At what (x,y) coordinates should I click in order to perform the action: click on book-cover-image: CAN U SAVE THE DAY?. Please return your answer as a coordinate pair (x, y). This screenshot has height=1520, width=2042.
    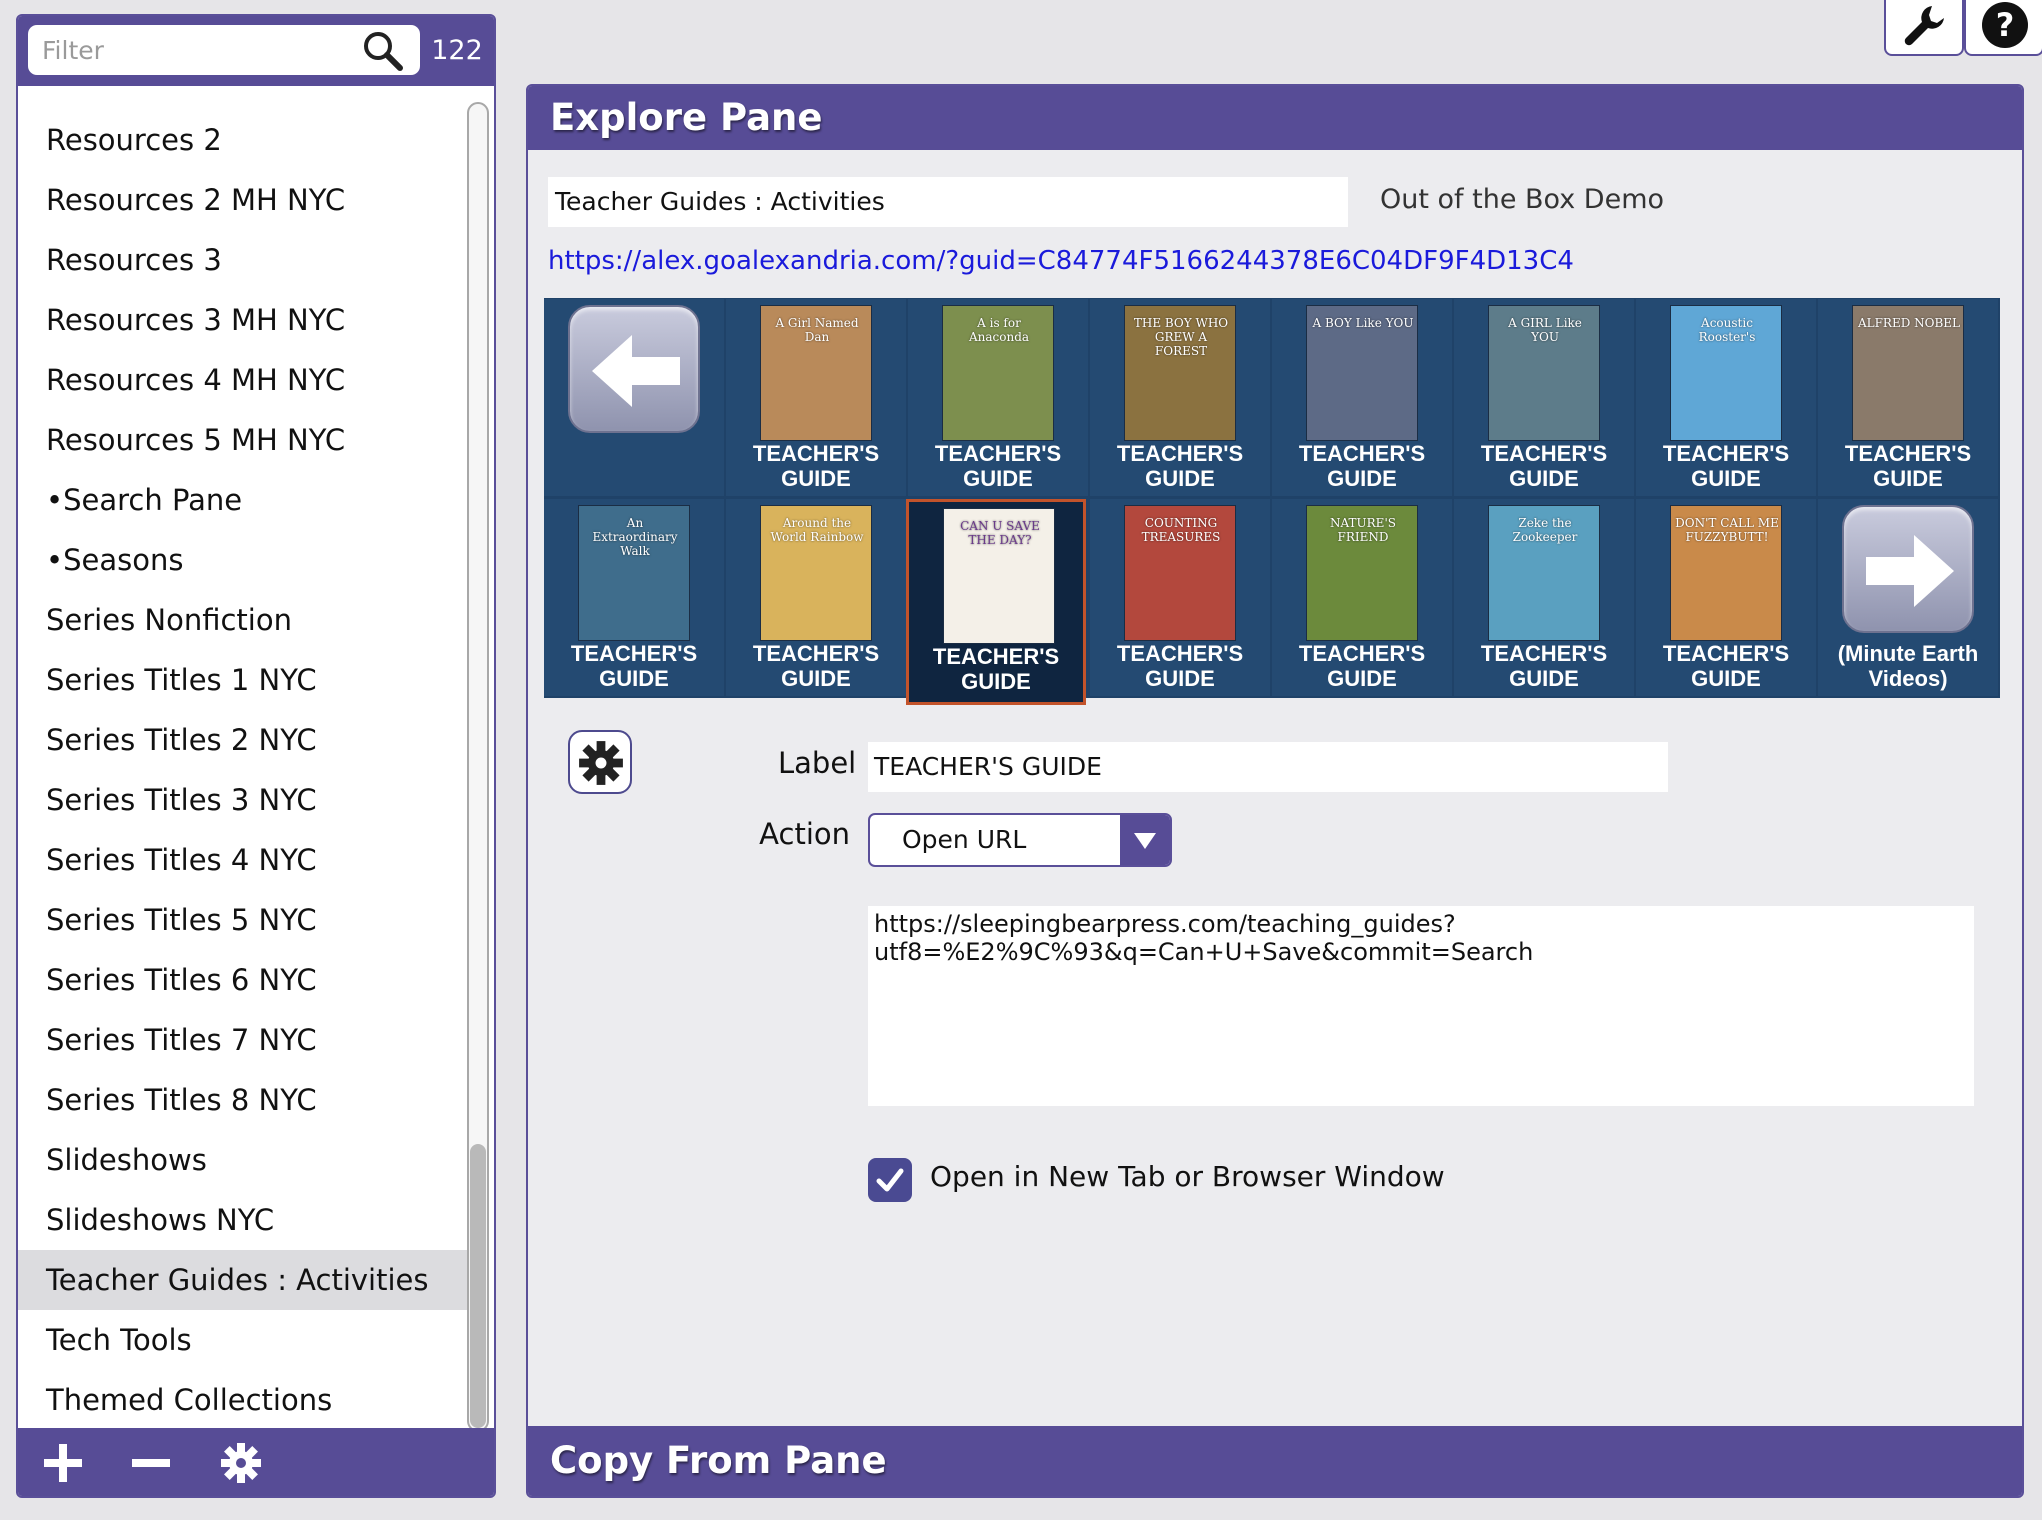
    Looking at the image, I should click on (999, 576).